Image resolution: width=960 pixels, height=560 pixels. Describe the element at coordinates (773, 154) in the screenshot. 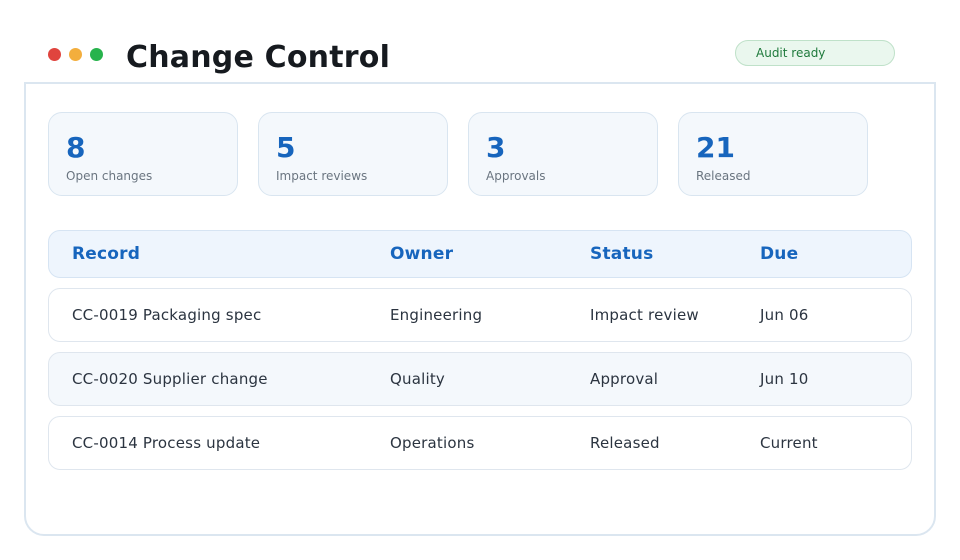

I see `stat-card-released: 21 Released` at that location.